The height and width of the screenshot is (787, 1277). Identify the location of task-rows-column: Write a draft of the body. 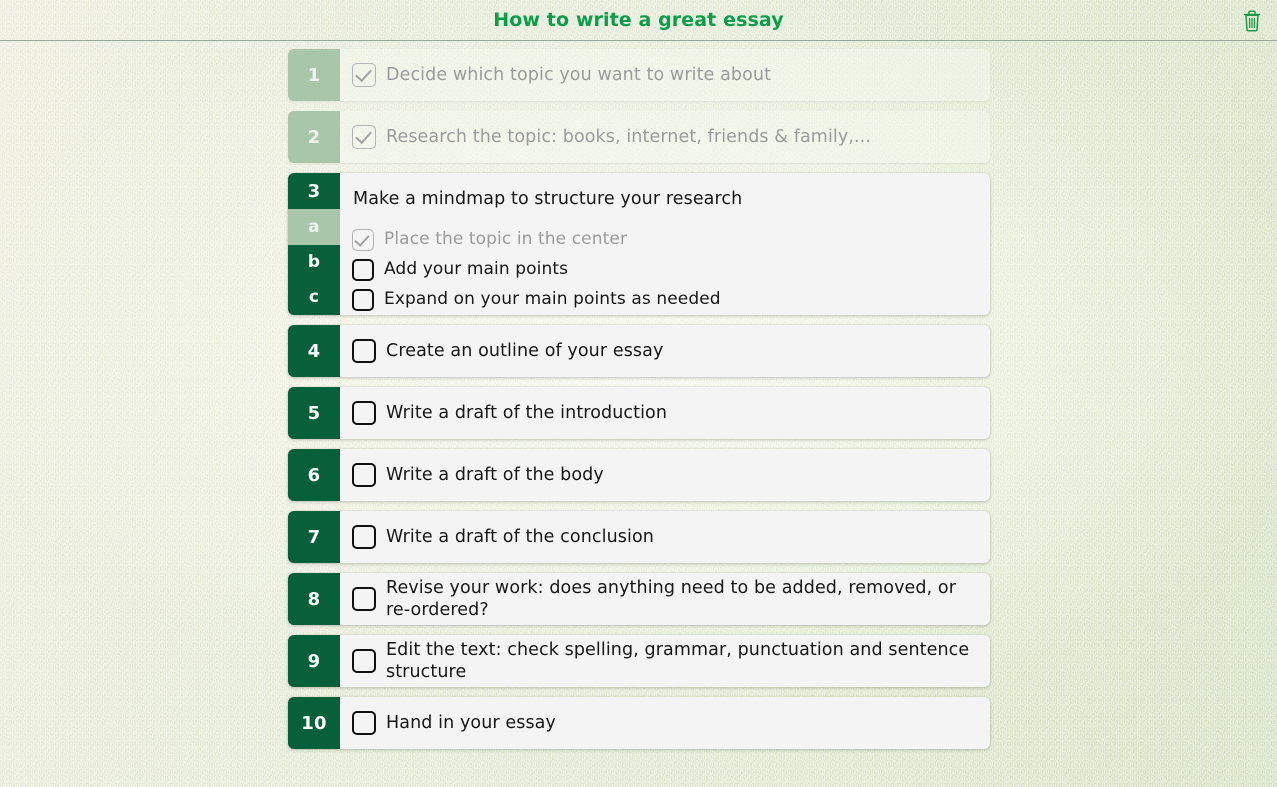
(665, 475).